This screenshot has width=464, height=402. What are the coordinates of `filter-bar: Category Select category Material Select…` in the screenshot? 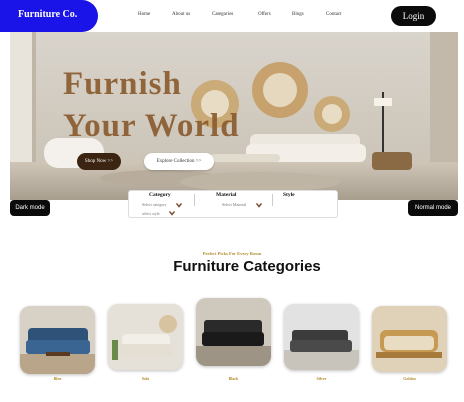 It's located at (233, 204).